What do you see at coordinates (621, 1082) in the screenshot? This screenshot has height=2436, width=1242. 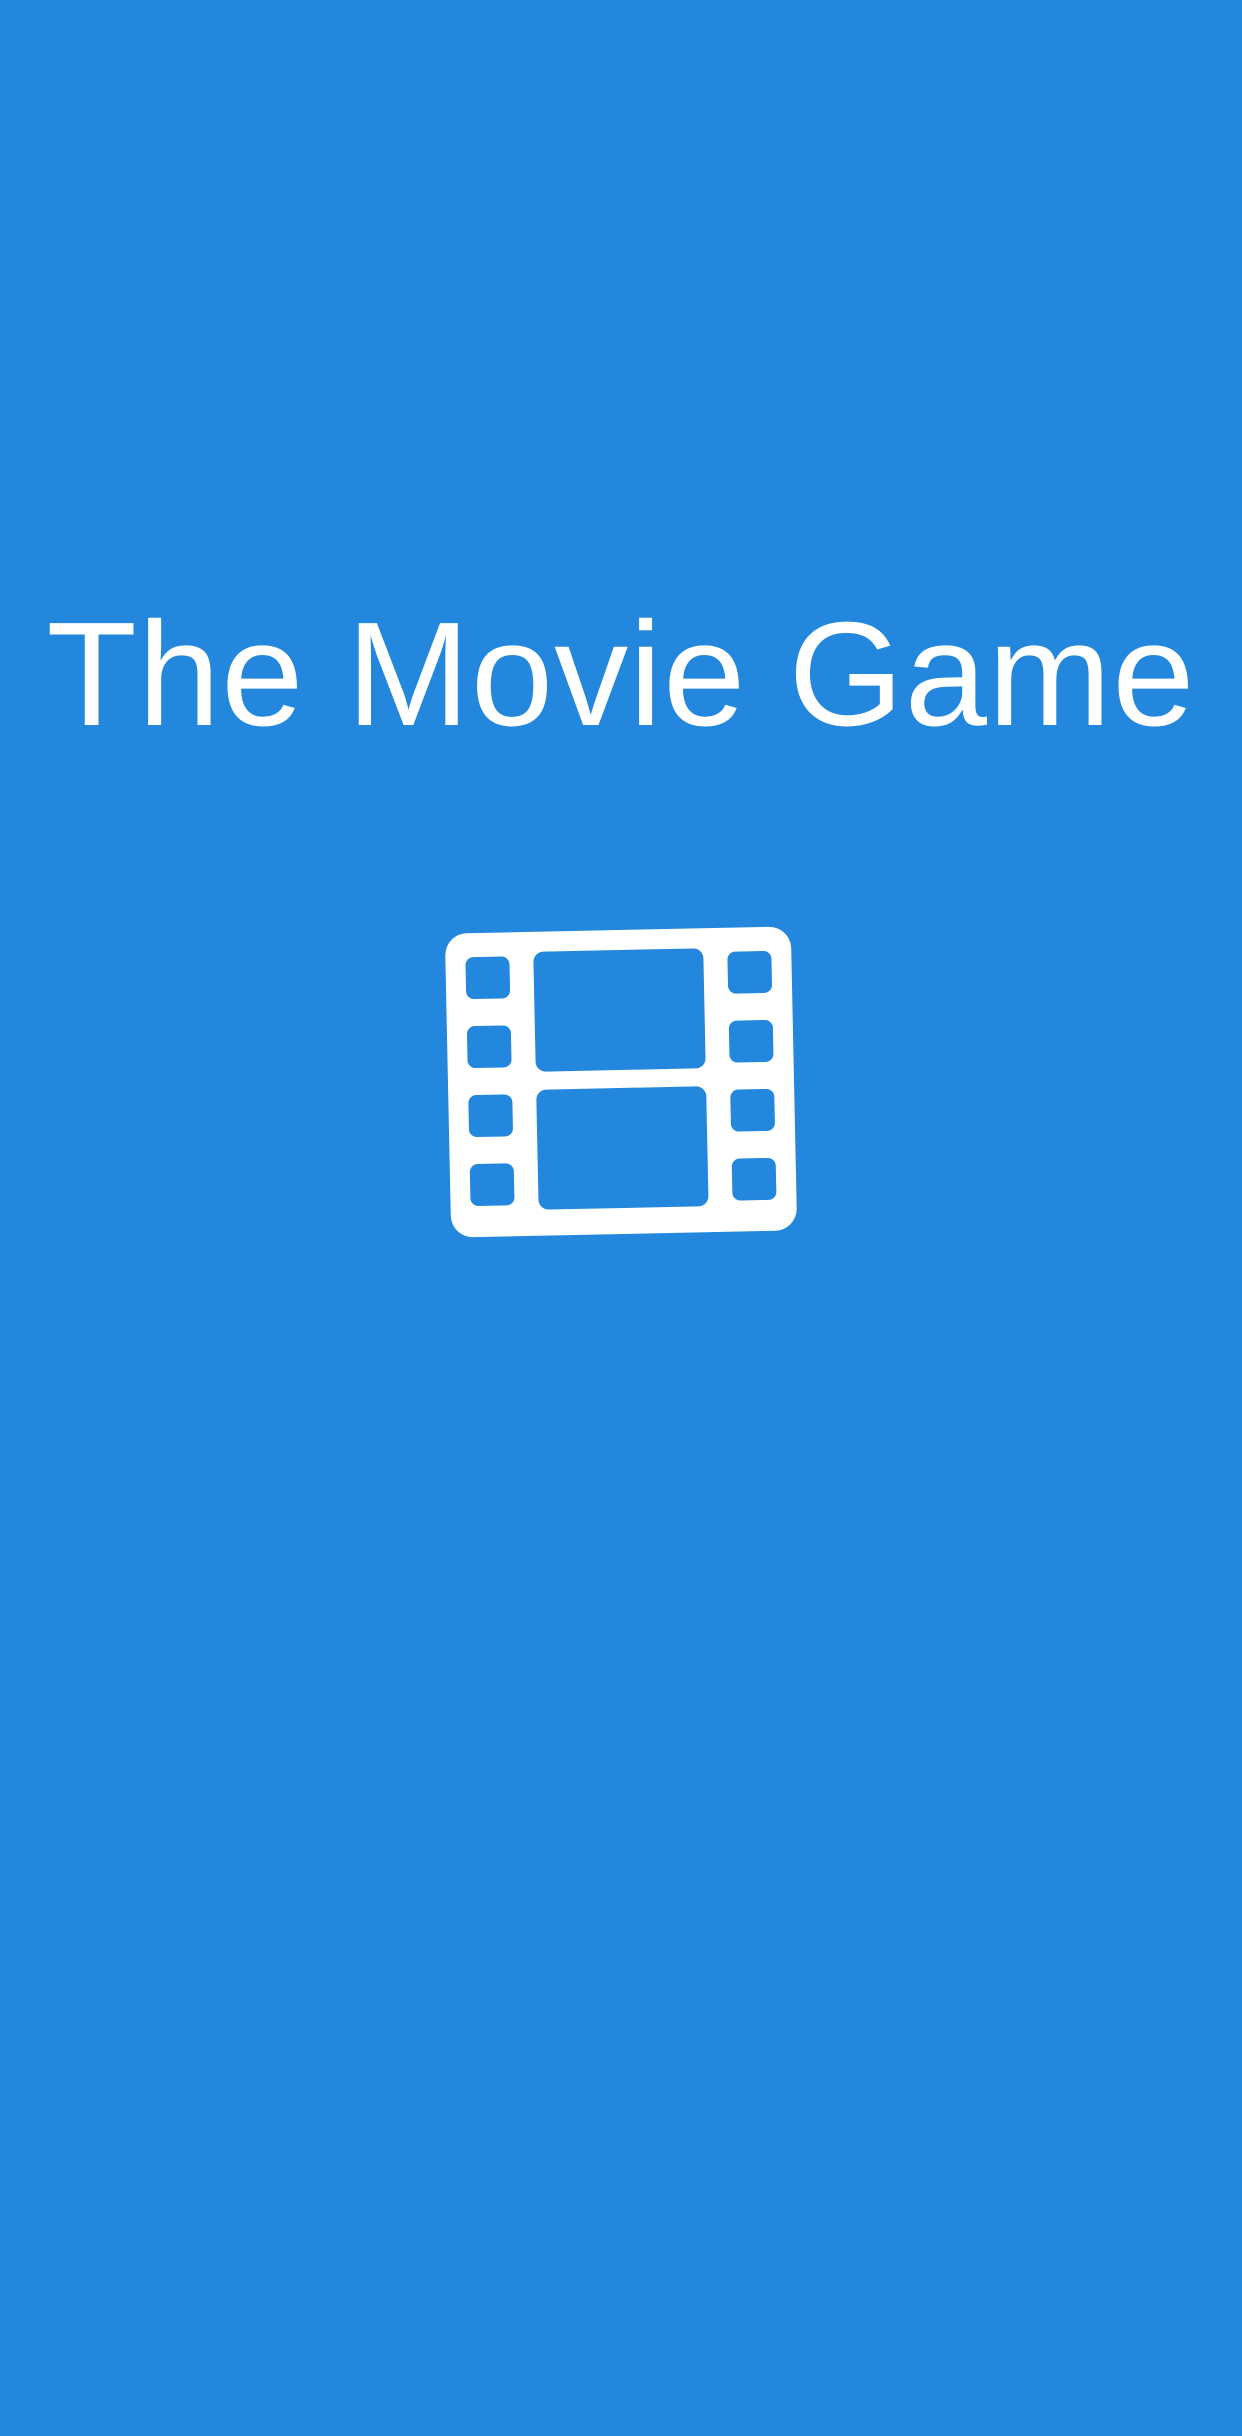 I see `film-strip-icon` at bounding box center [621, 1082].